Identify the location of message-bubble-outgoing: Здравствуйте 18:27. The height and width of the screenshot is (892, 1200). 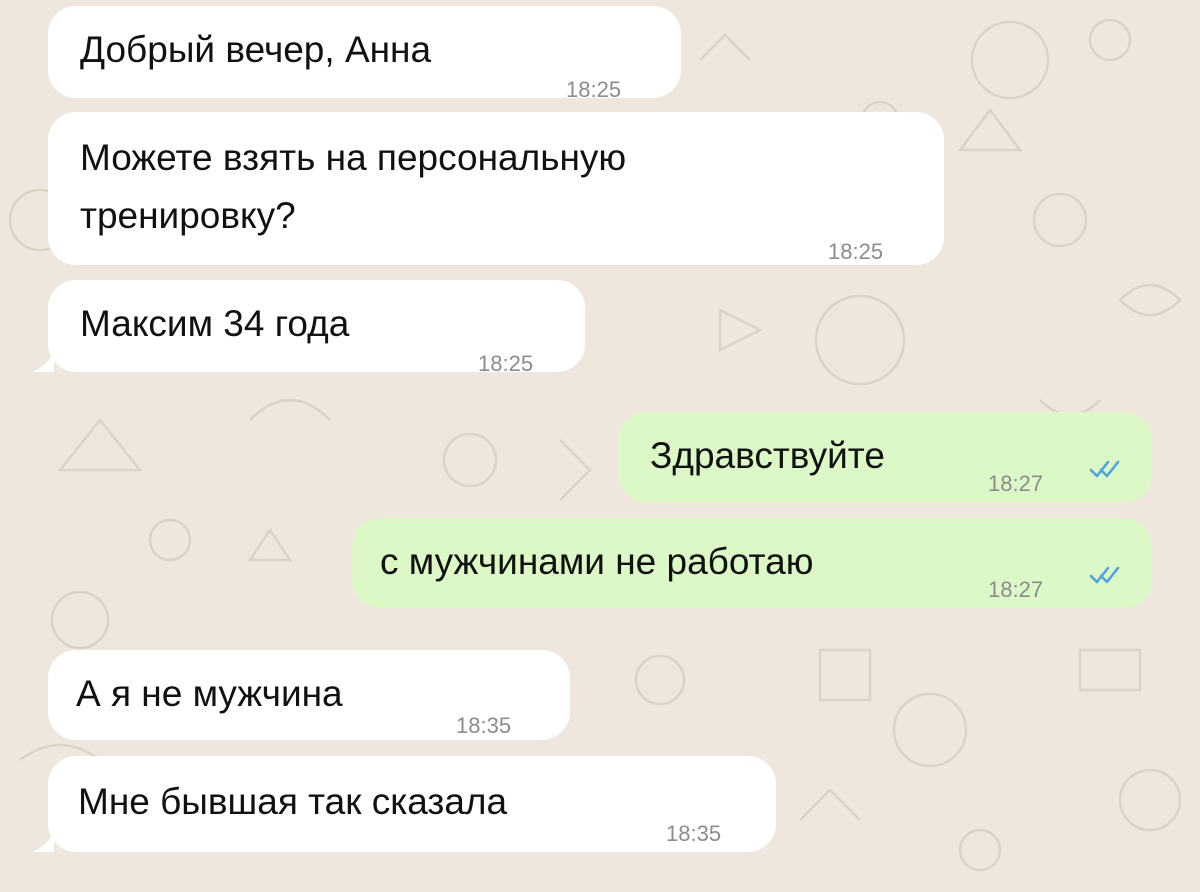
(885, 457).